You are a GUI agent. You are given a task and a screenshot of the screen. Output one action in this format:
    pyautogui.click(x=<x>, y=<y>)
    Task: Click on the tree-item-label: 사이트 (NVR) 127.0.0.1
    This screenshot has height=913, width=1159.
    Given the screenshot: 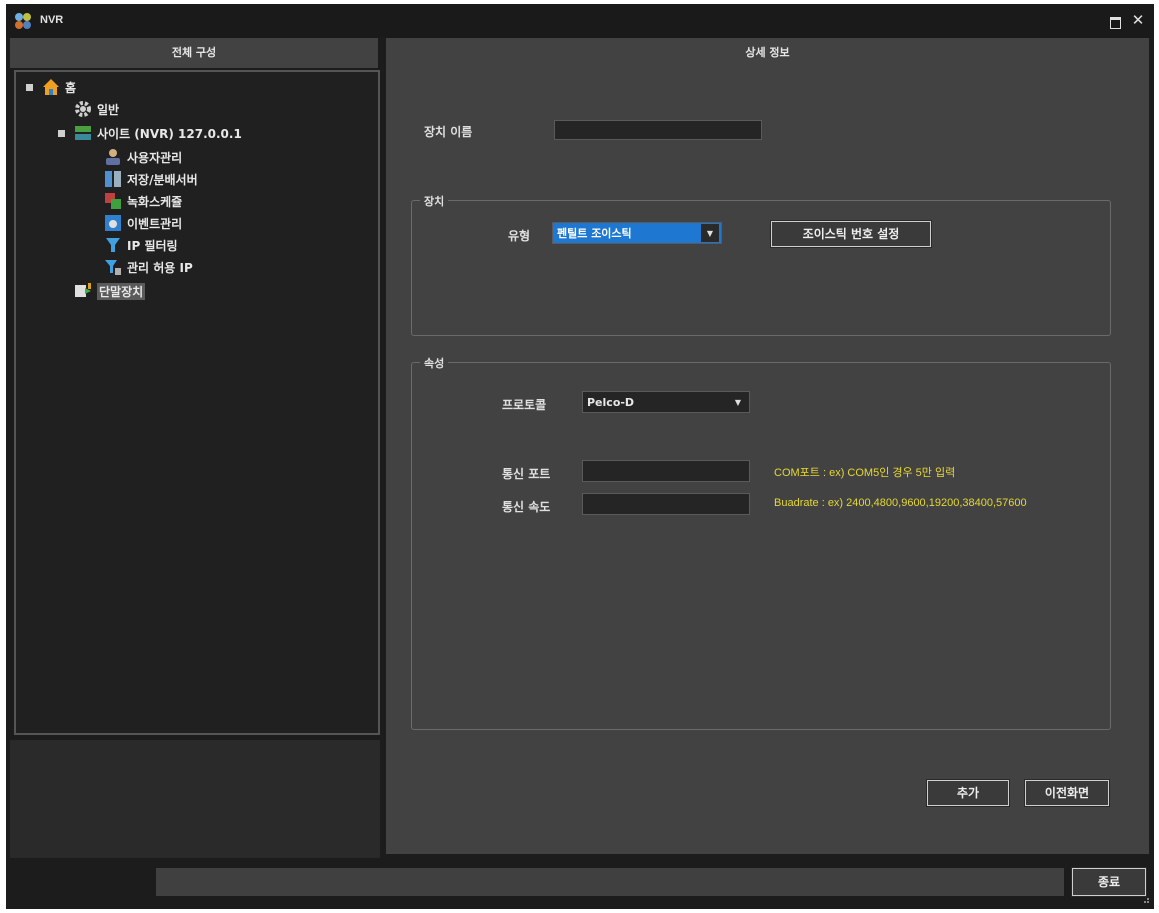 What is the action you would take?
    pyautogui.click(x=169, y=133)
    